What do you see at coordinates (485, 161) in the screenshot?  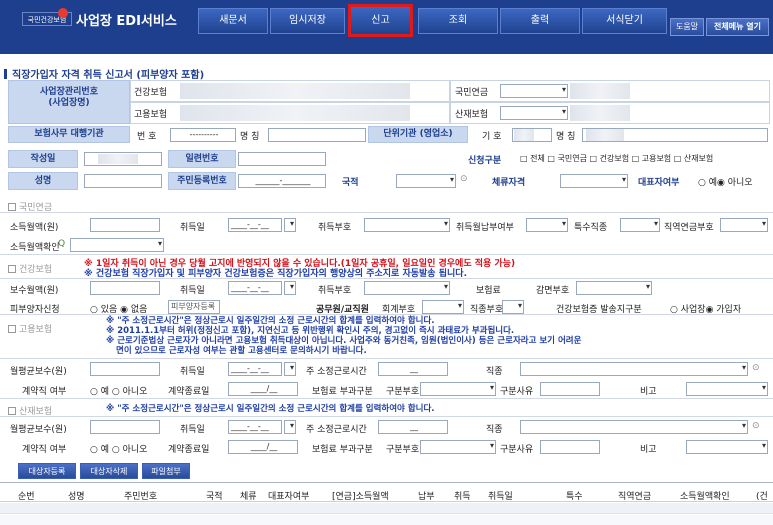 I see `apply-type-label: 신청구분` at bounding box center [485, 161].